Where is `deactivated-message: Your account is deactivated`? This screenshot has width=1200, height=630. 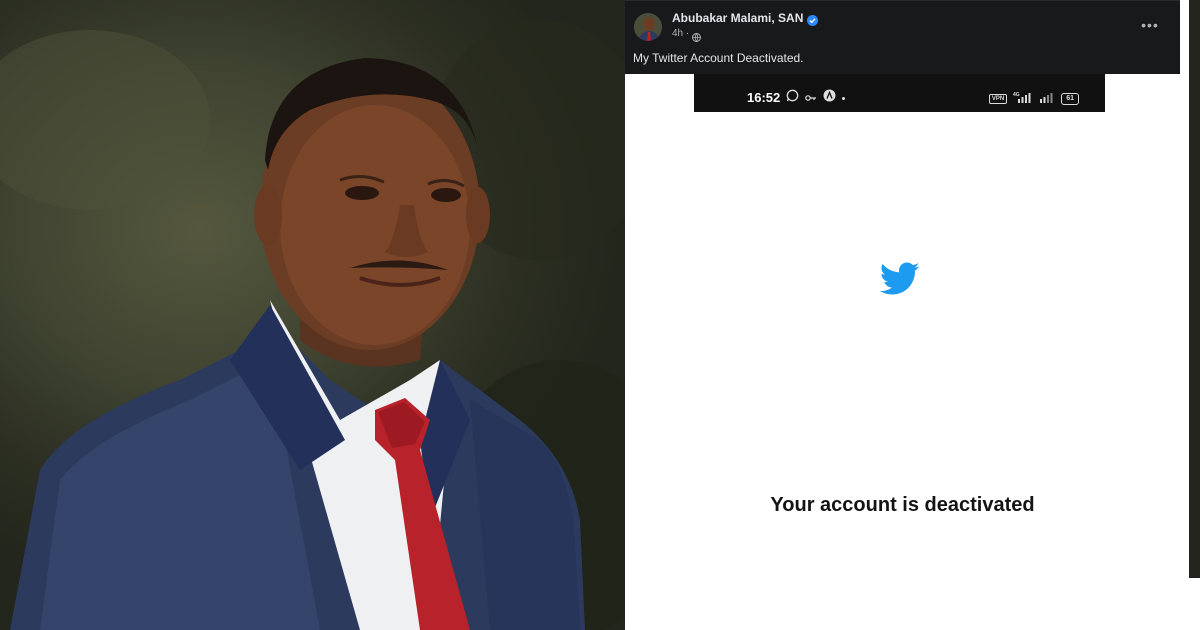 deactivated-message: Your account is deactivated is located at coordinates (902, 505).